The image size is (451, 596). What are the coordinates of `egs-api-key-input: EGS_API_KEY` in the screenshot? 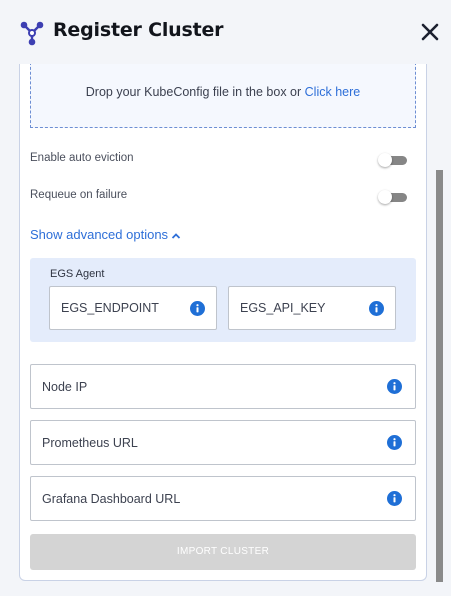 It's located at (312, 308).